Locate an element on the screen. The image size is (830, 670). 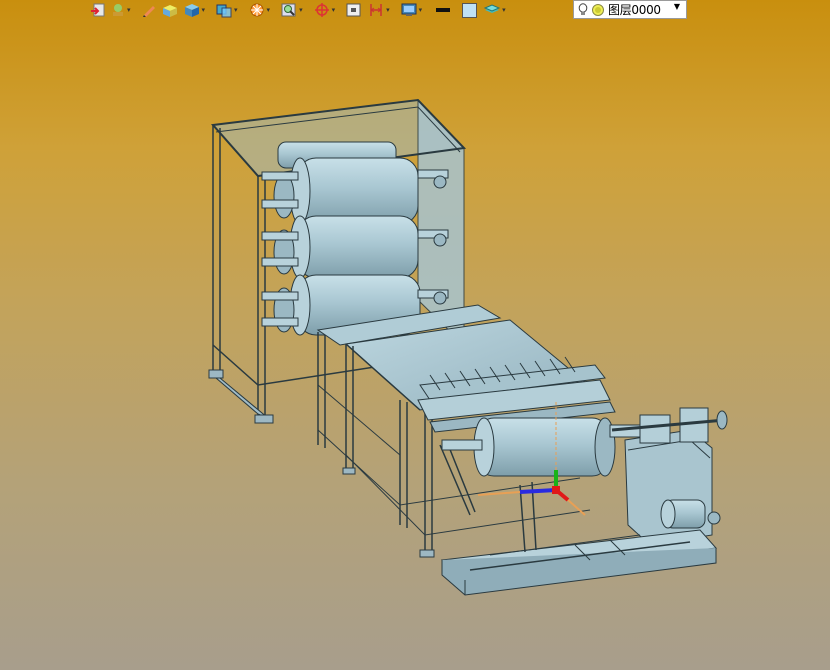
layer-manager-dropdown-caret: ▾ is located at coordinates (504, 10).